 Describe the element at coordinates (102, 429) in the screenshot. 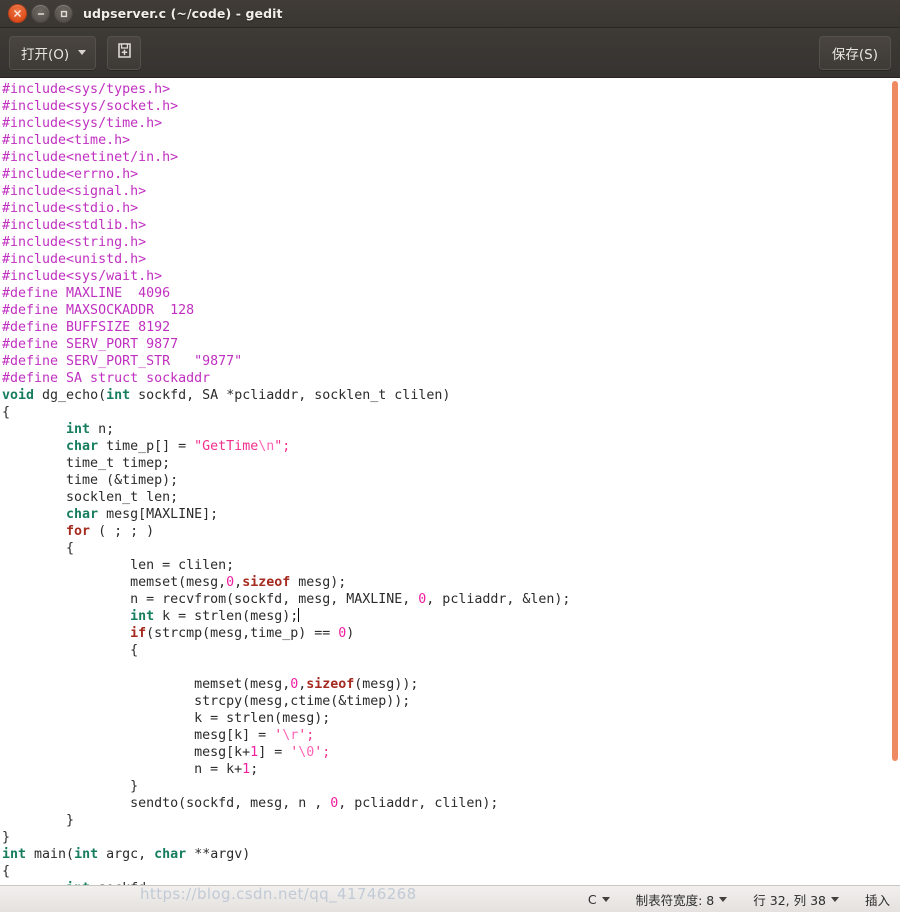

I see `code-token: n;` at that location.